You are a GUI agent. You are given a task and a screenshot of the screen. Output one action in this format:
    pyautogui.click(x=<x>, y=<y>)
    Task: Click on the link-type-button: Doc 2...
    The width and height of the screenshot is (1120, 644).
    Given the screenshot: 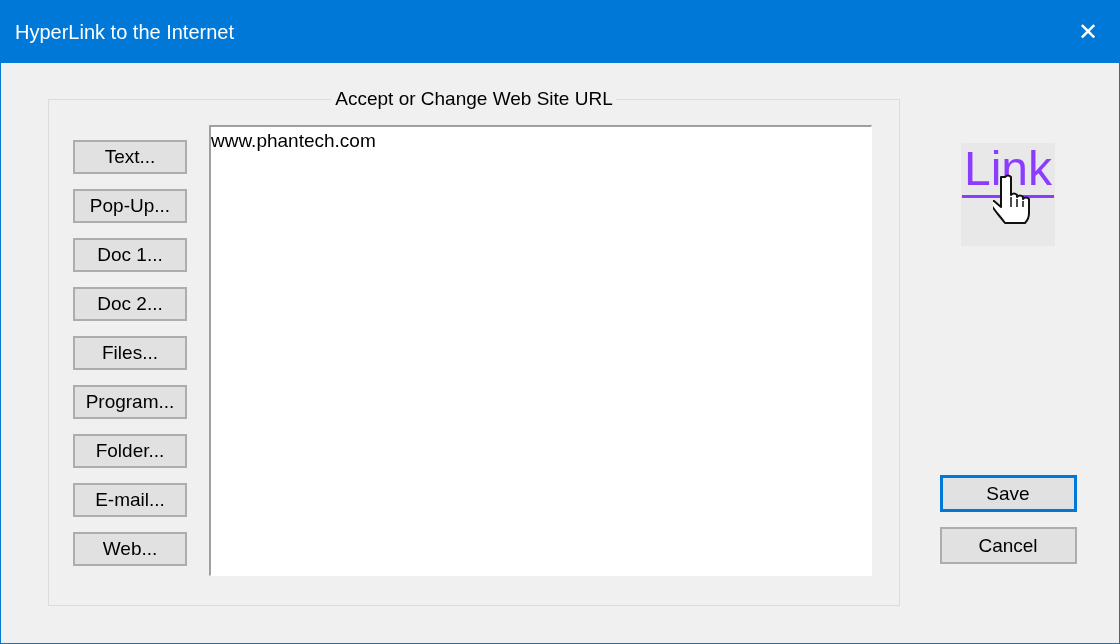 What is the action you would take?
    pyautogui.click(x=130, y=304)
    